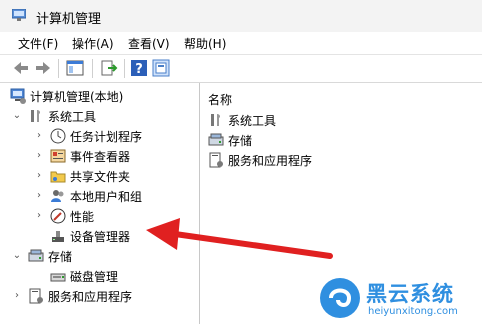 This screenshot has height=327, width=482. What do you see at coordinates (413, 311) in the screenshot?
I see `watermark-url: heiyunxitong.com` at bounding box center [413, 311].